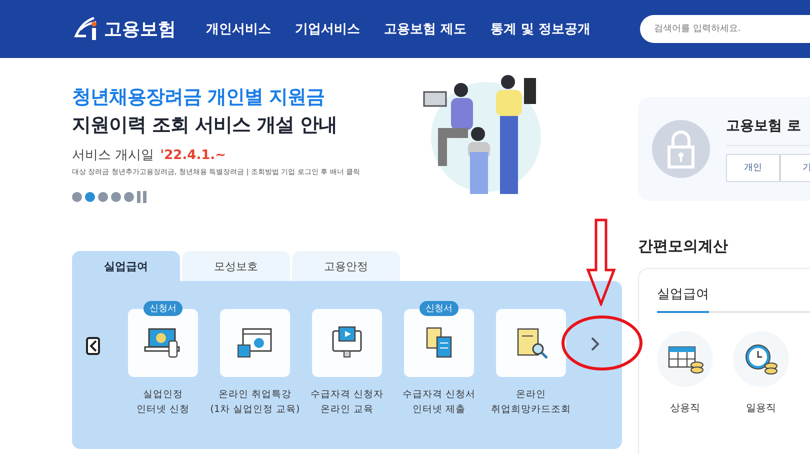 The width and height of the screenshot is (810, 454). What do you see at coordinates (327, 29) in the screenshot?
I see `nav-link: 기업서비스` at bounding box center [327, 29].